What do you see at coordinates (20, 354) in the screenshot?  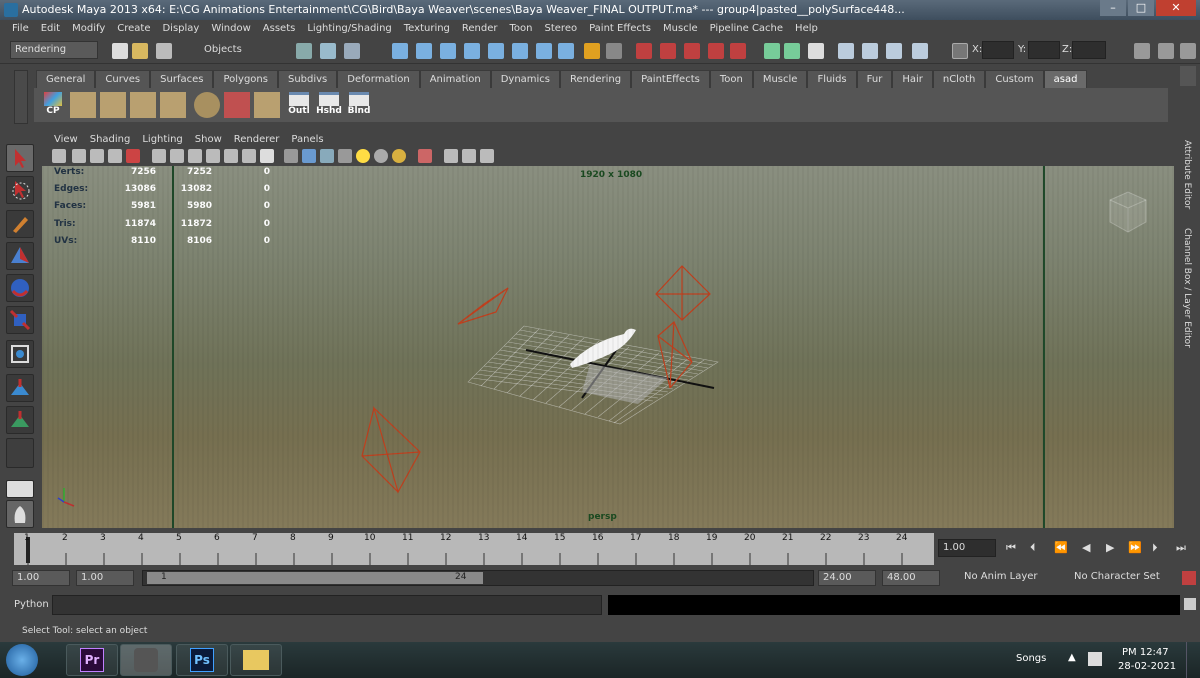 I see `manipulator-tool-icon` at bounding box center [20, 354].